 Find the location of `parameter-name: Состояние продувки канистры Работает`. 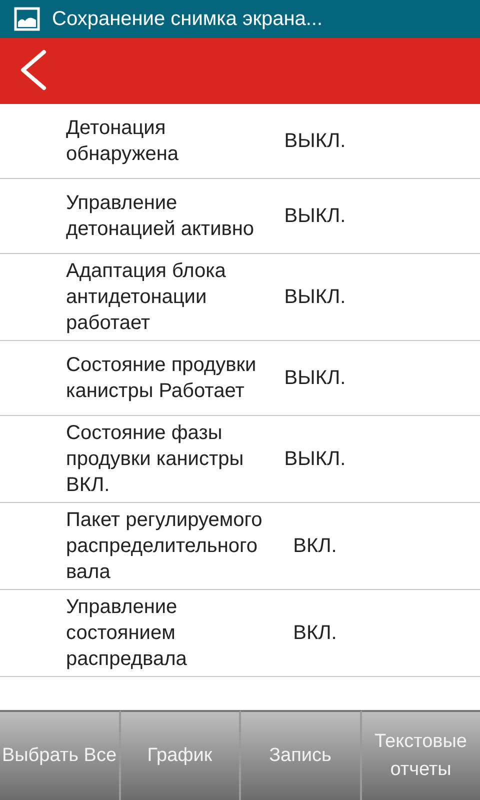

parameter-name: Состояние продувки канистры Работает is located at coordinates (162, 378).